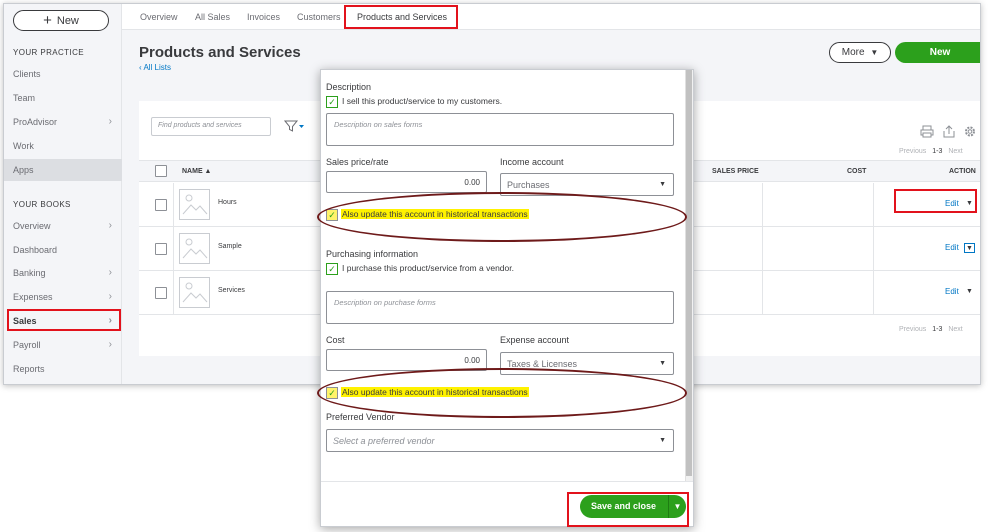  Describe the element at coordinates (220, 52) in the screenshot. I see `page-title: Products and Services` at that location.